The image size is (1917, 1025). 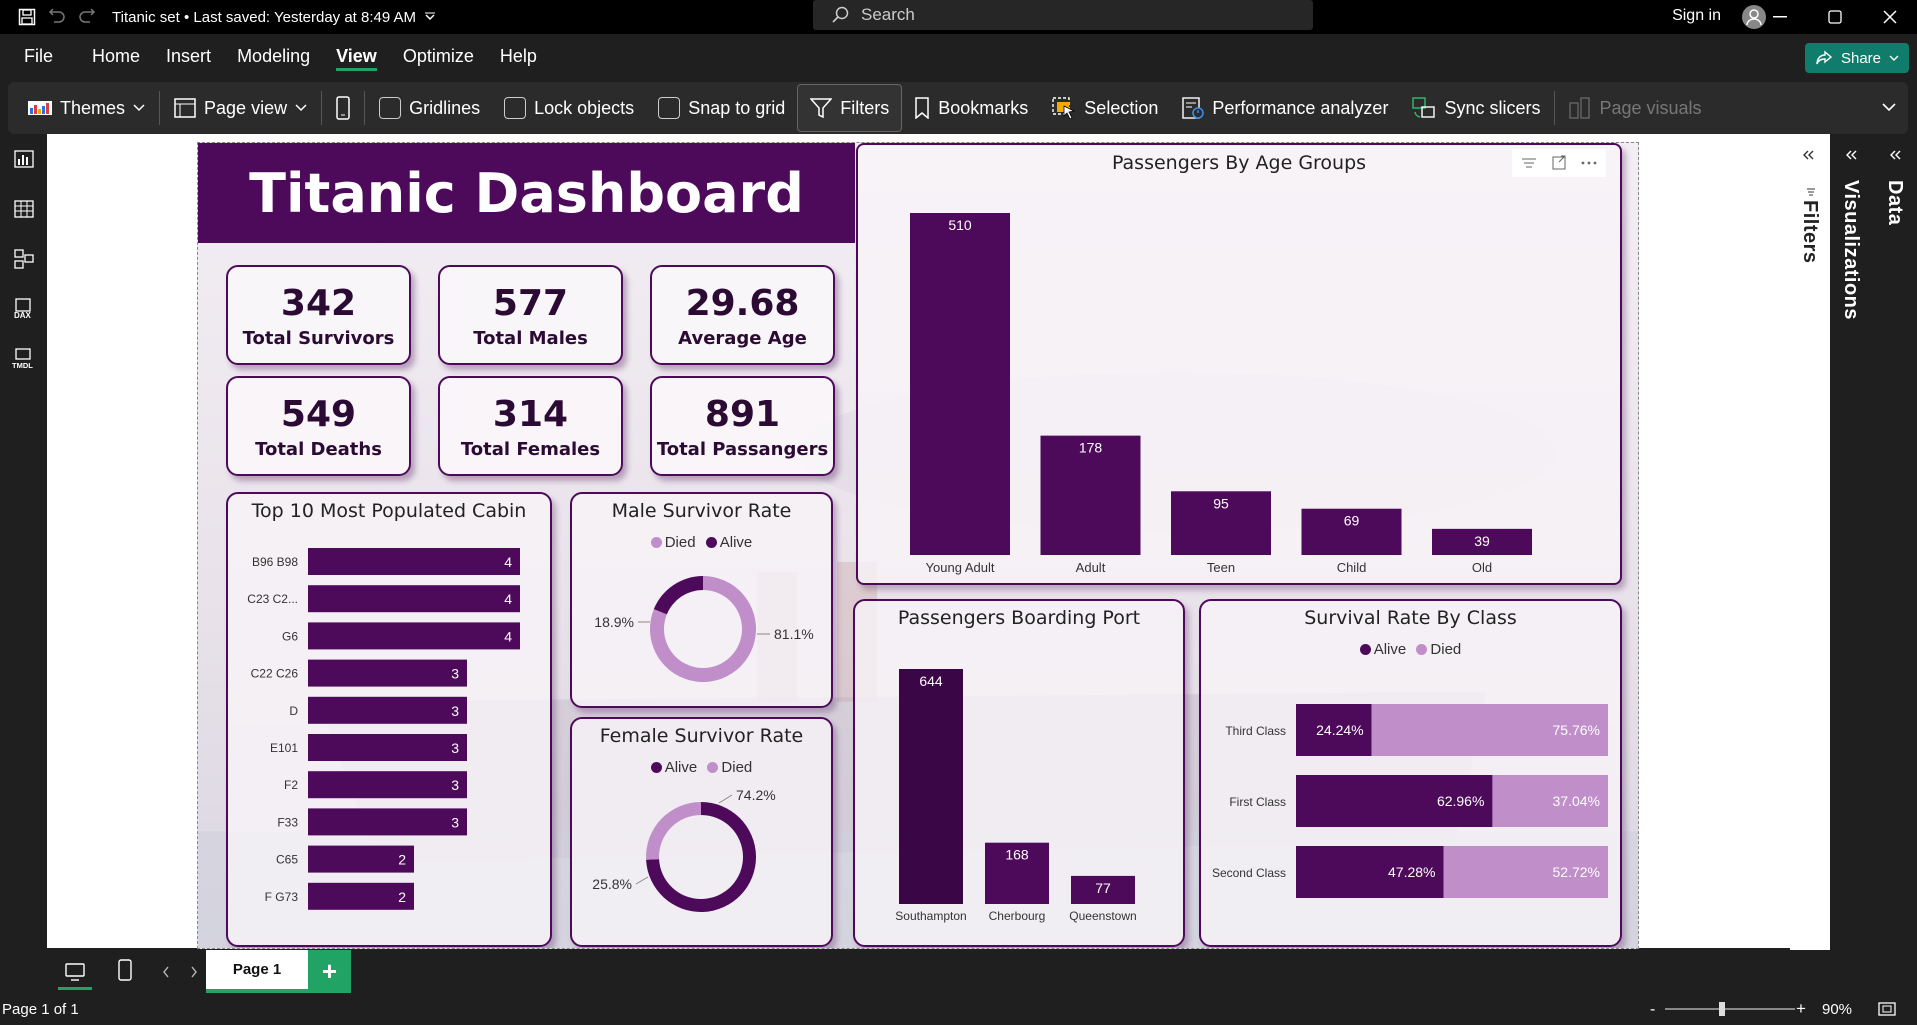 What do you see at coordinates (1851, 250) in the screenshot?
I see `visualizations-pane-label: Visualizations` at bounding box center [1851, 250].